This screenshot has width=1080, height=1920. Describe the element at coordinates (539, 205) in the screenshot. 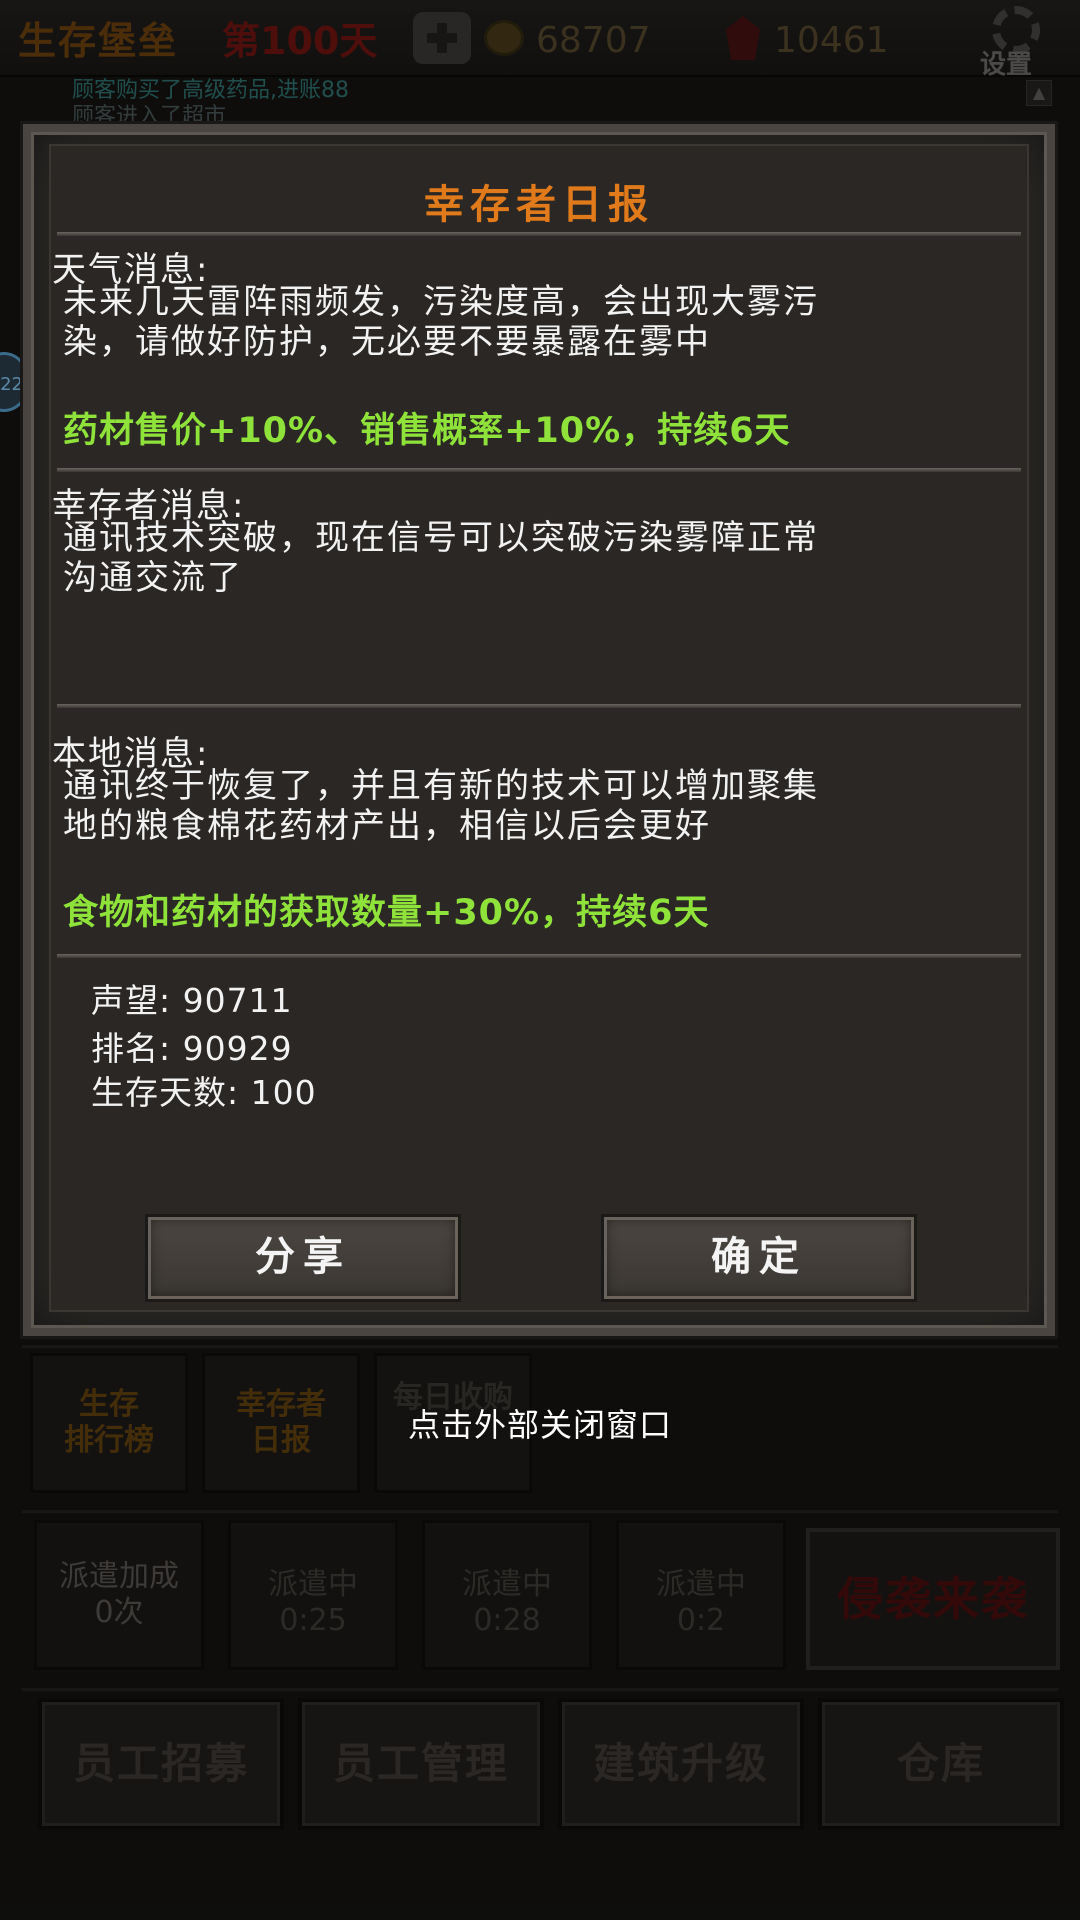

I see `dialog-title: 幸存者日报` at that location.